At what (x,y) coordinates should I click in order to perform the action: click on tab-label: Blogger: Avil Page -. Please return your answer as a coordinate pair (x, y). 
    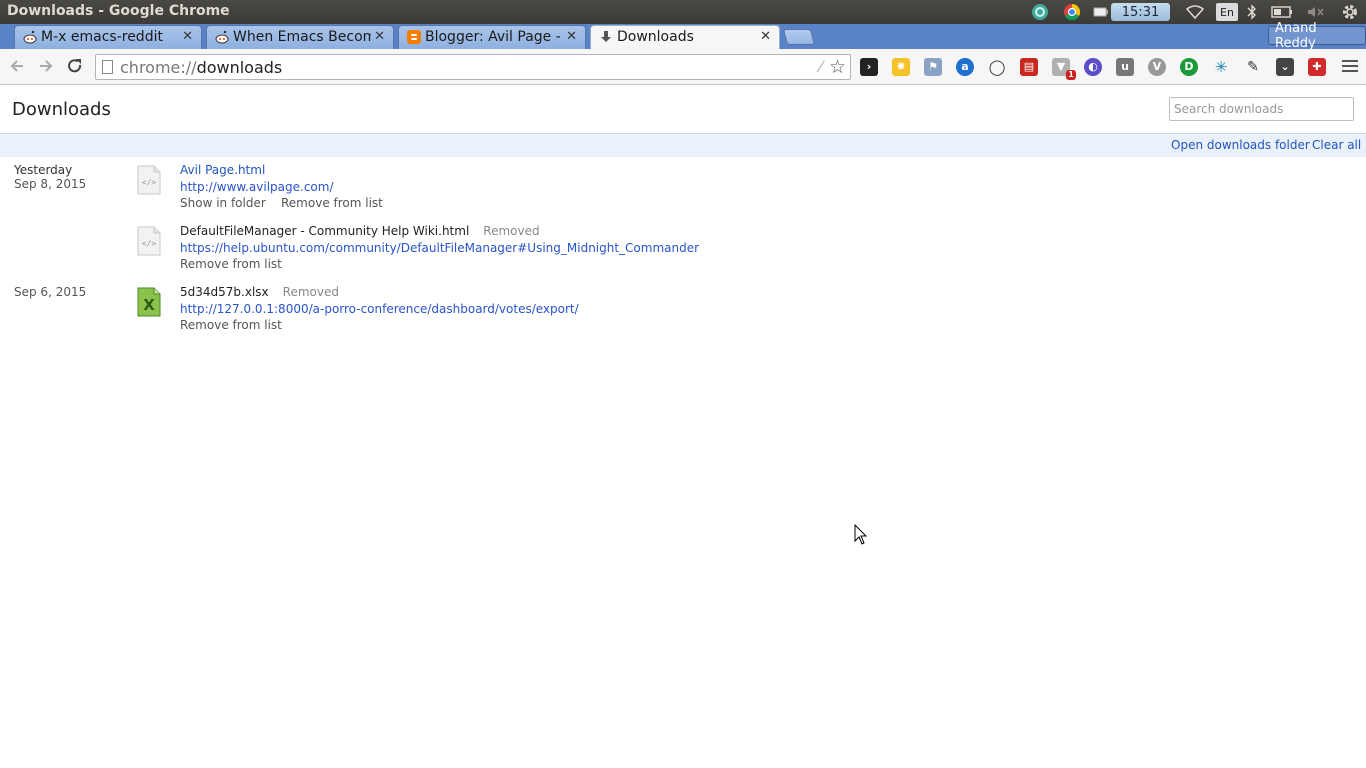
    Looking at the image, I should click on (492, 37).